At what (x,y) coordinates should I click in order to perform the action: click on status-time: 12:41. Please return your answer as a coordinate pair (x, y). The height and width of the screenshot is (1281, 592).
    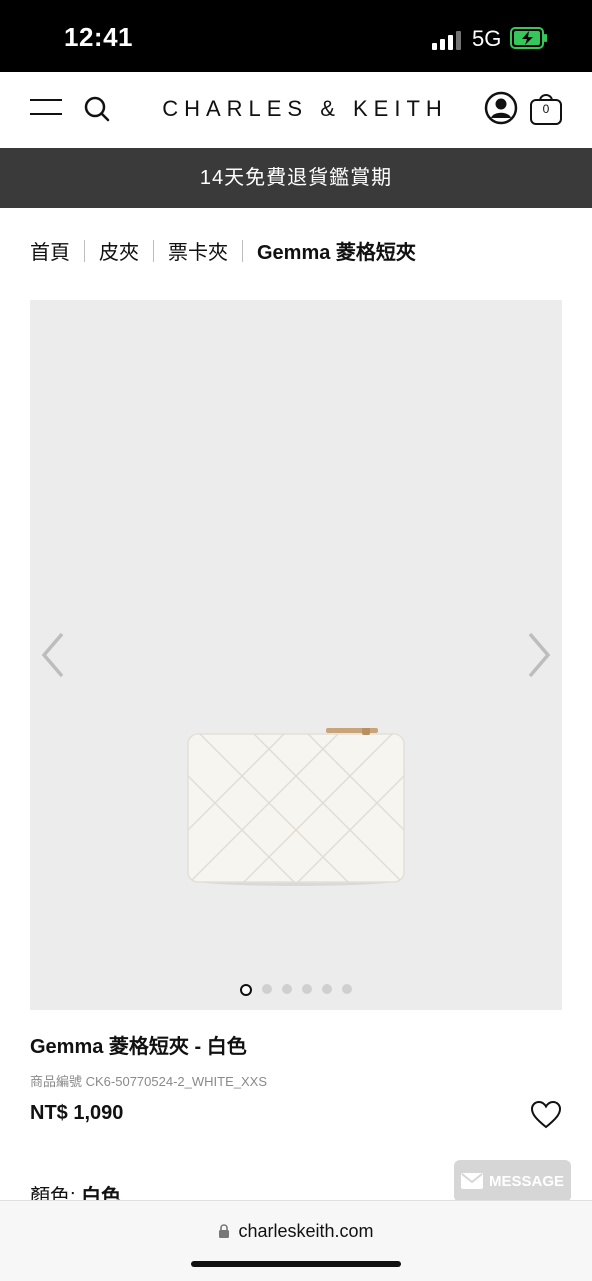
    Looking at the image, I should click on (98, 37).